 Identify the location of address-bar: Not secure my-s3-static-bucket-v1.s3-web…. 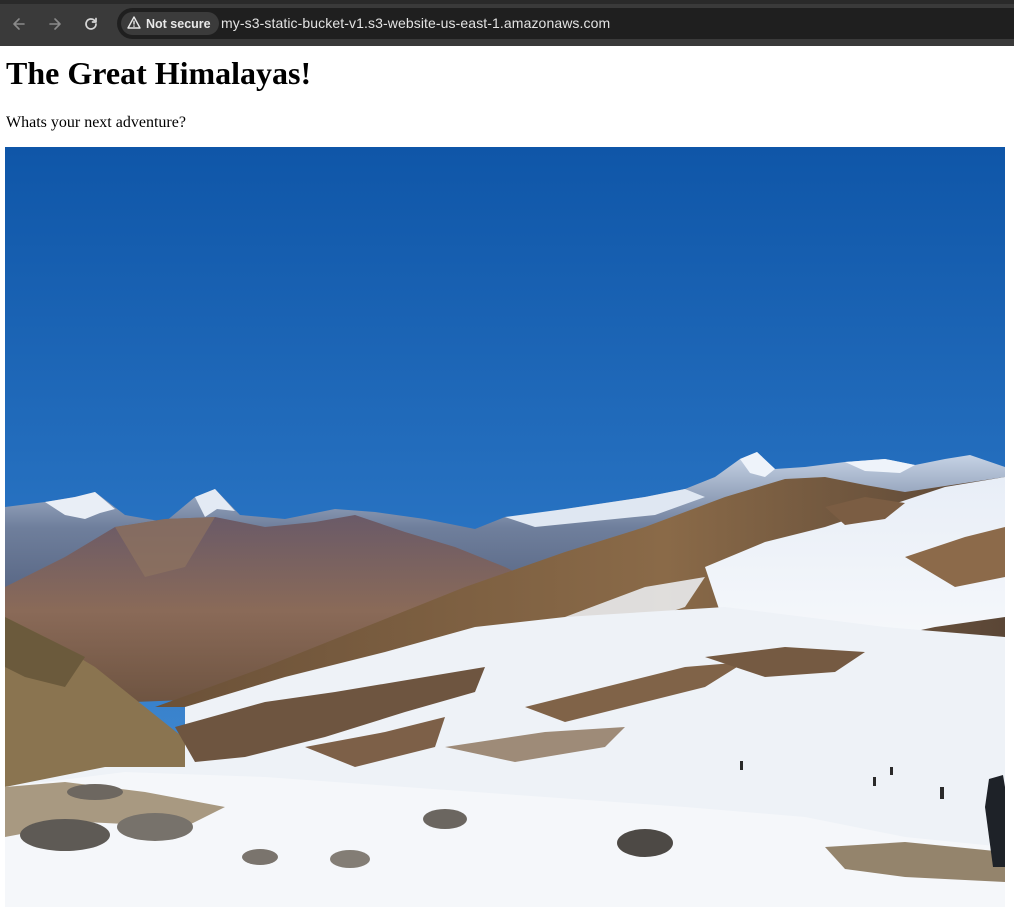
(565, 23).